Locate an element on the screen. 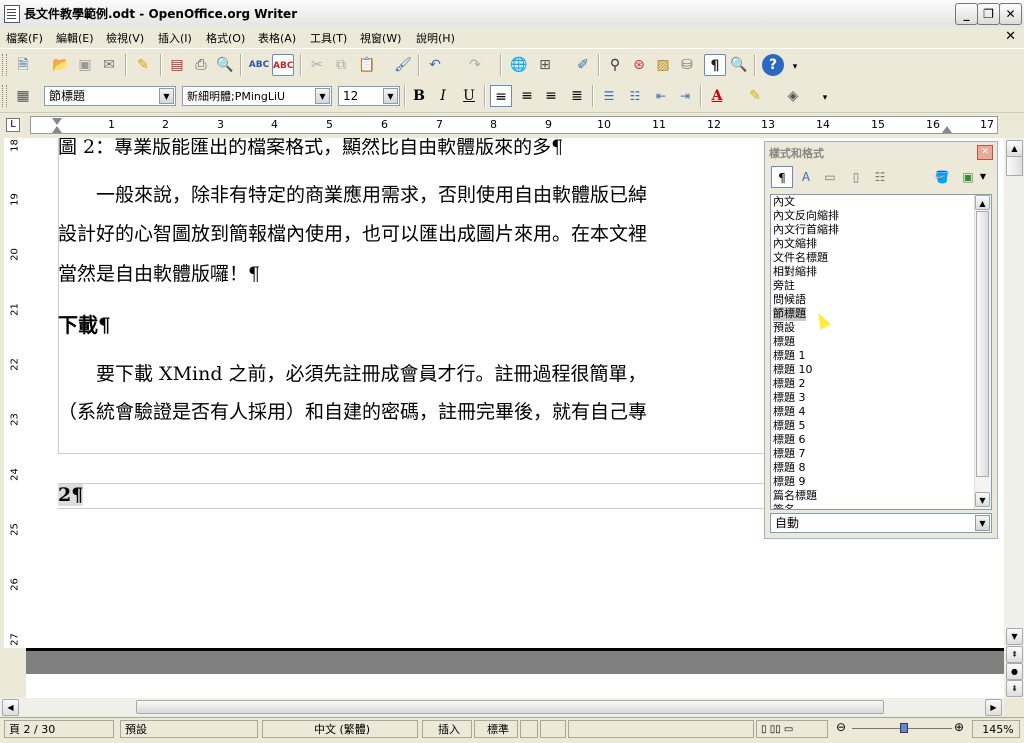  print-icon: ⎙ is located at coordinates (201, 65).